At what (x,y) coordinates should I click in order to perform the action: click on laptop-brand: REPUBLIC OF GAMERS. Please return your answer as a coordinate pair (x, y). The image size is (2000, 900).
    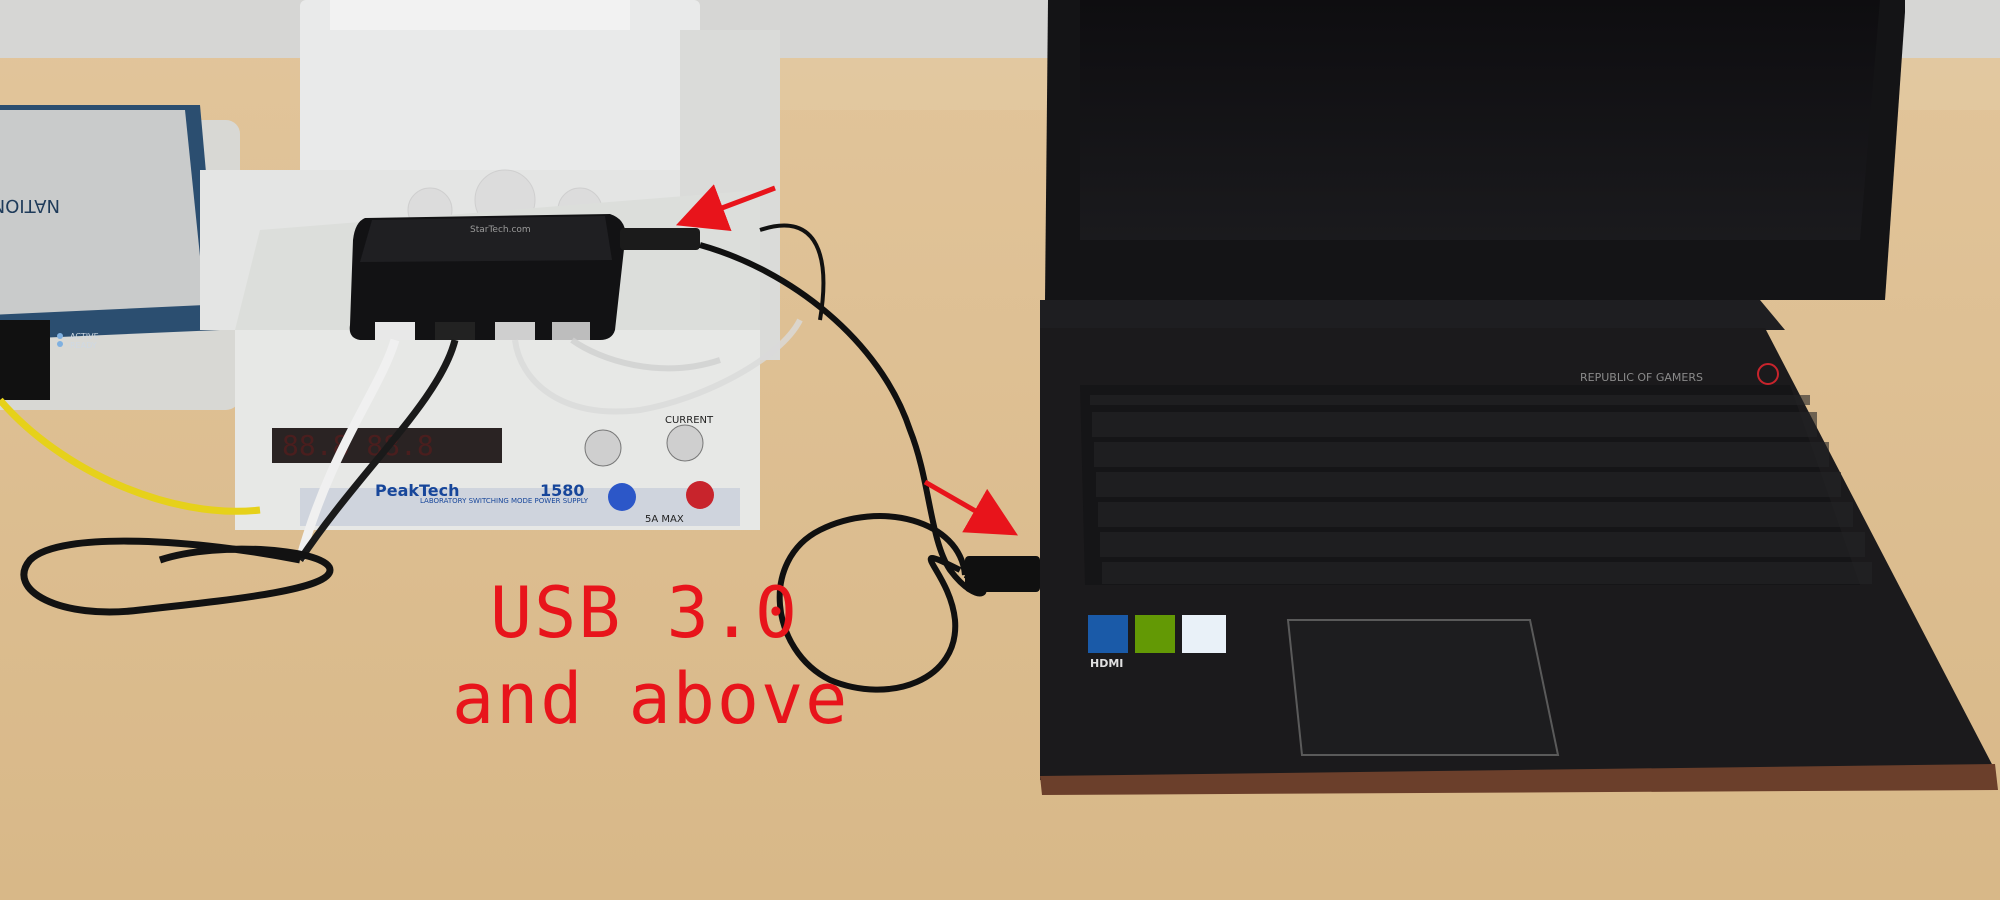
    Looking at the image, I should click on (1641, 377).